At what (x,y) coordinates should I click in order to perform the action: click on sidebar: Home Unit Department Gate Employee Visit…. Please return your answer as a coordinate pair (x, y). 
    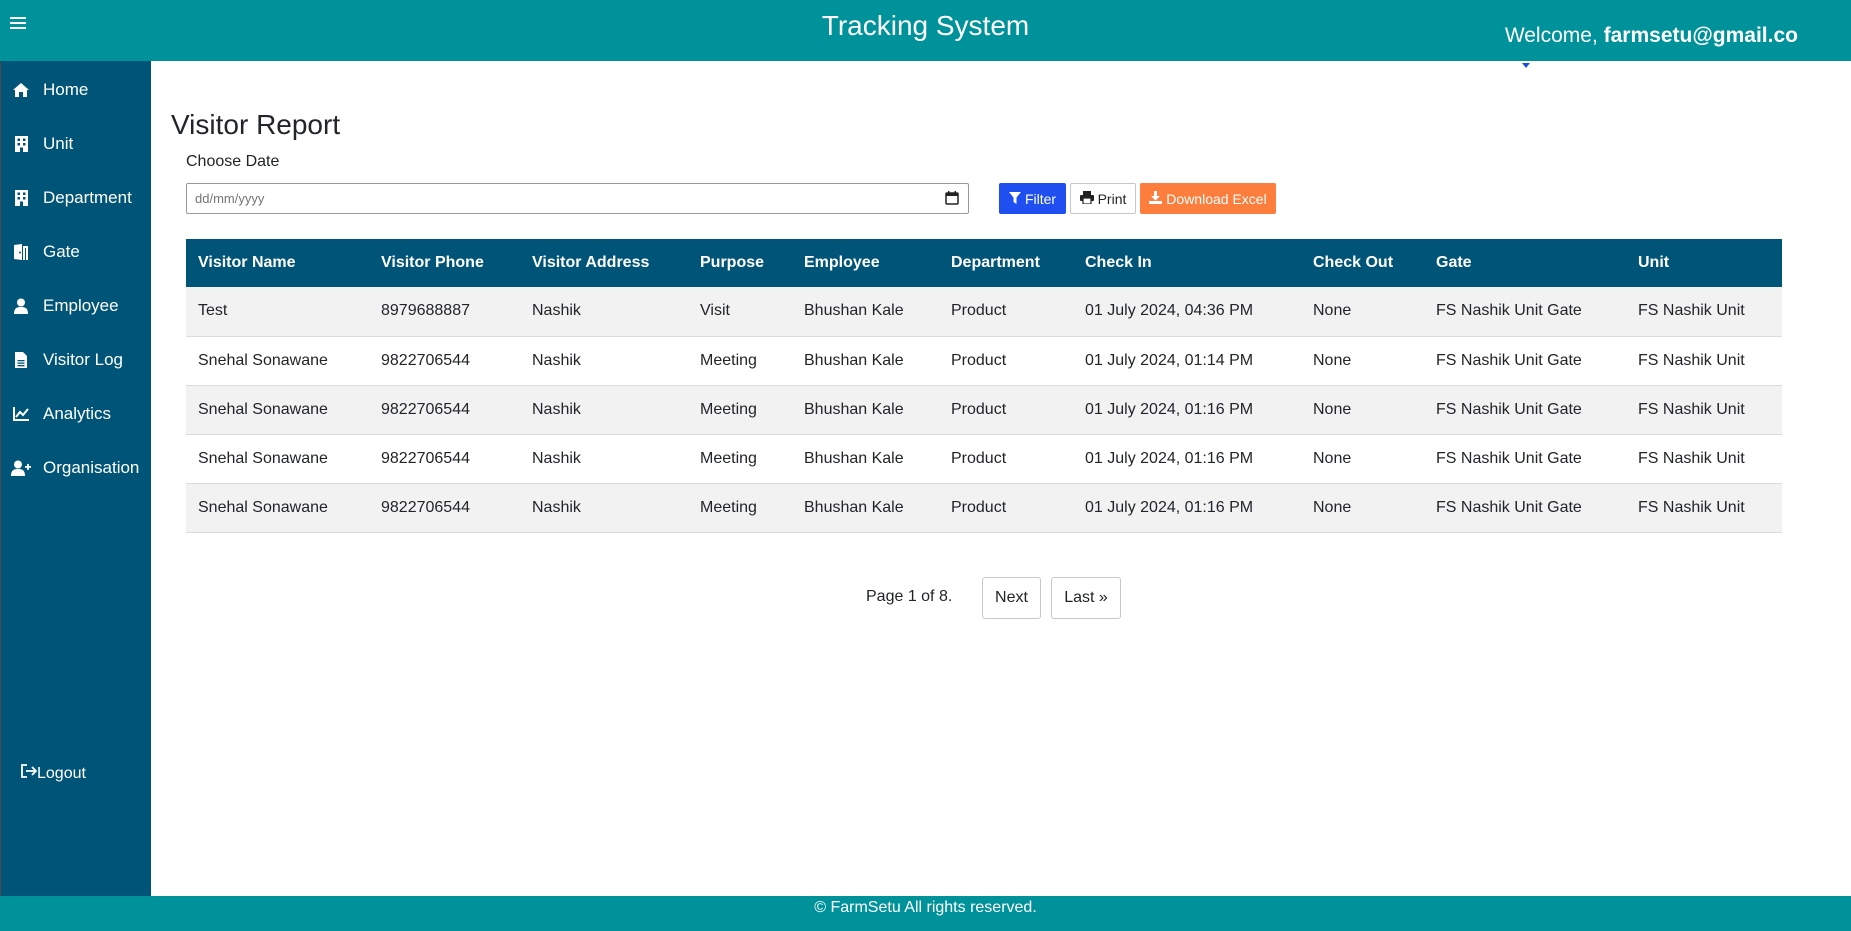
    Looking at the image, I should click on (75, 478).